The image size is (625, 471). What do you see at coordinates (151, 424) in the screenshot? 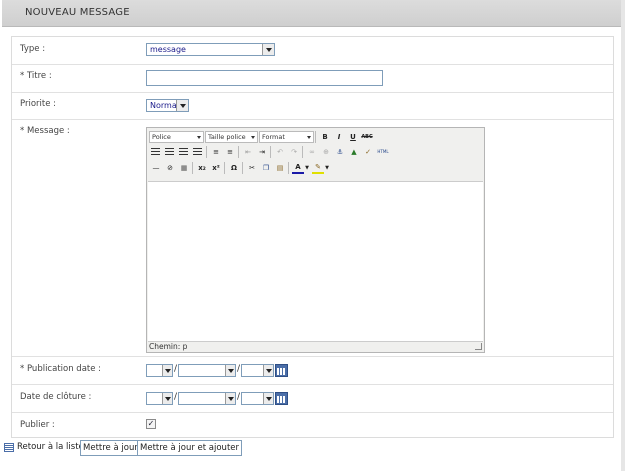
I see `publier-checkbox: ✓` at bounding box center [151, 424].